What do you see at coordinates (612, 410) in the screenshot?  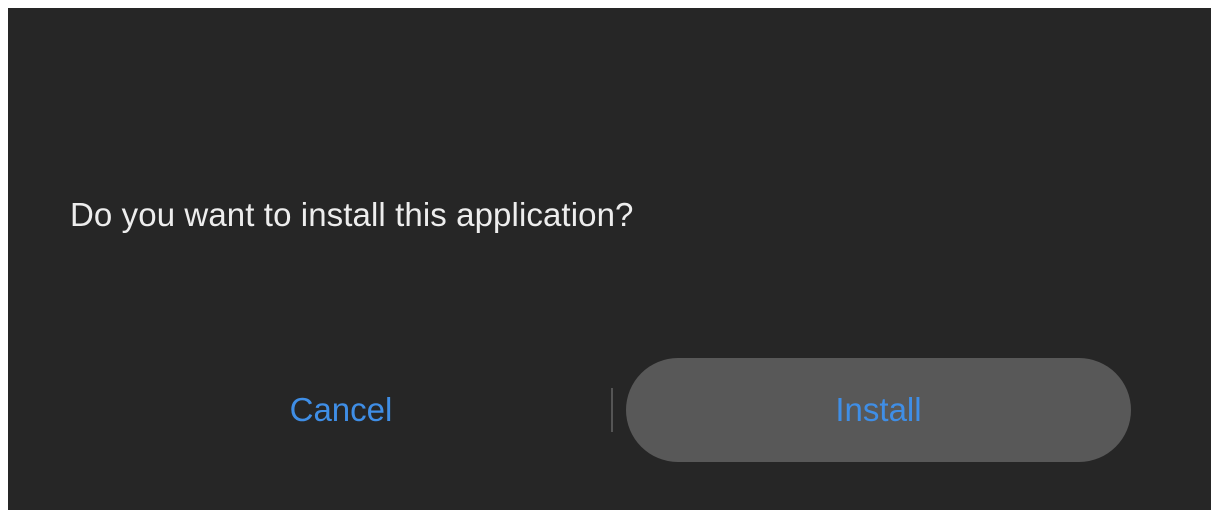 I see `button-divider` at bounding box center [612, 410].